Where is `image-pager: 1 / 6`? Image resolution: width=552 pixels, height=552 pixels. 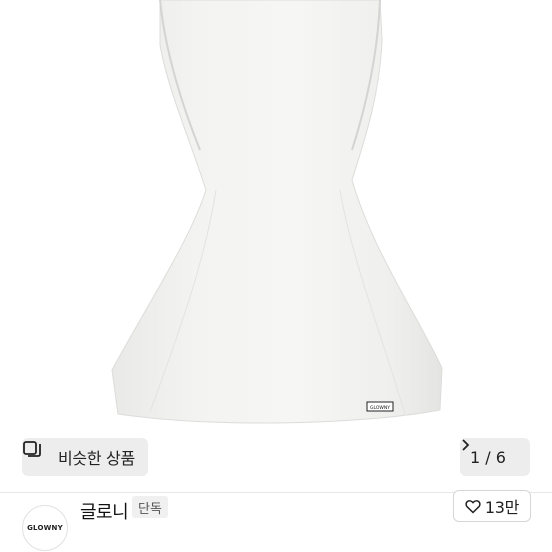
image-pager: 1 / 6 is located at coordinates (495, 457).